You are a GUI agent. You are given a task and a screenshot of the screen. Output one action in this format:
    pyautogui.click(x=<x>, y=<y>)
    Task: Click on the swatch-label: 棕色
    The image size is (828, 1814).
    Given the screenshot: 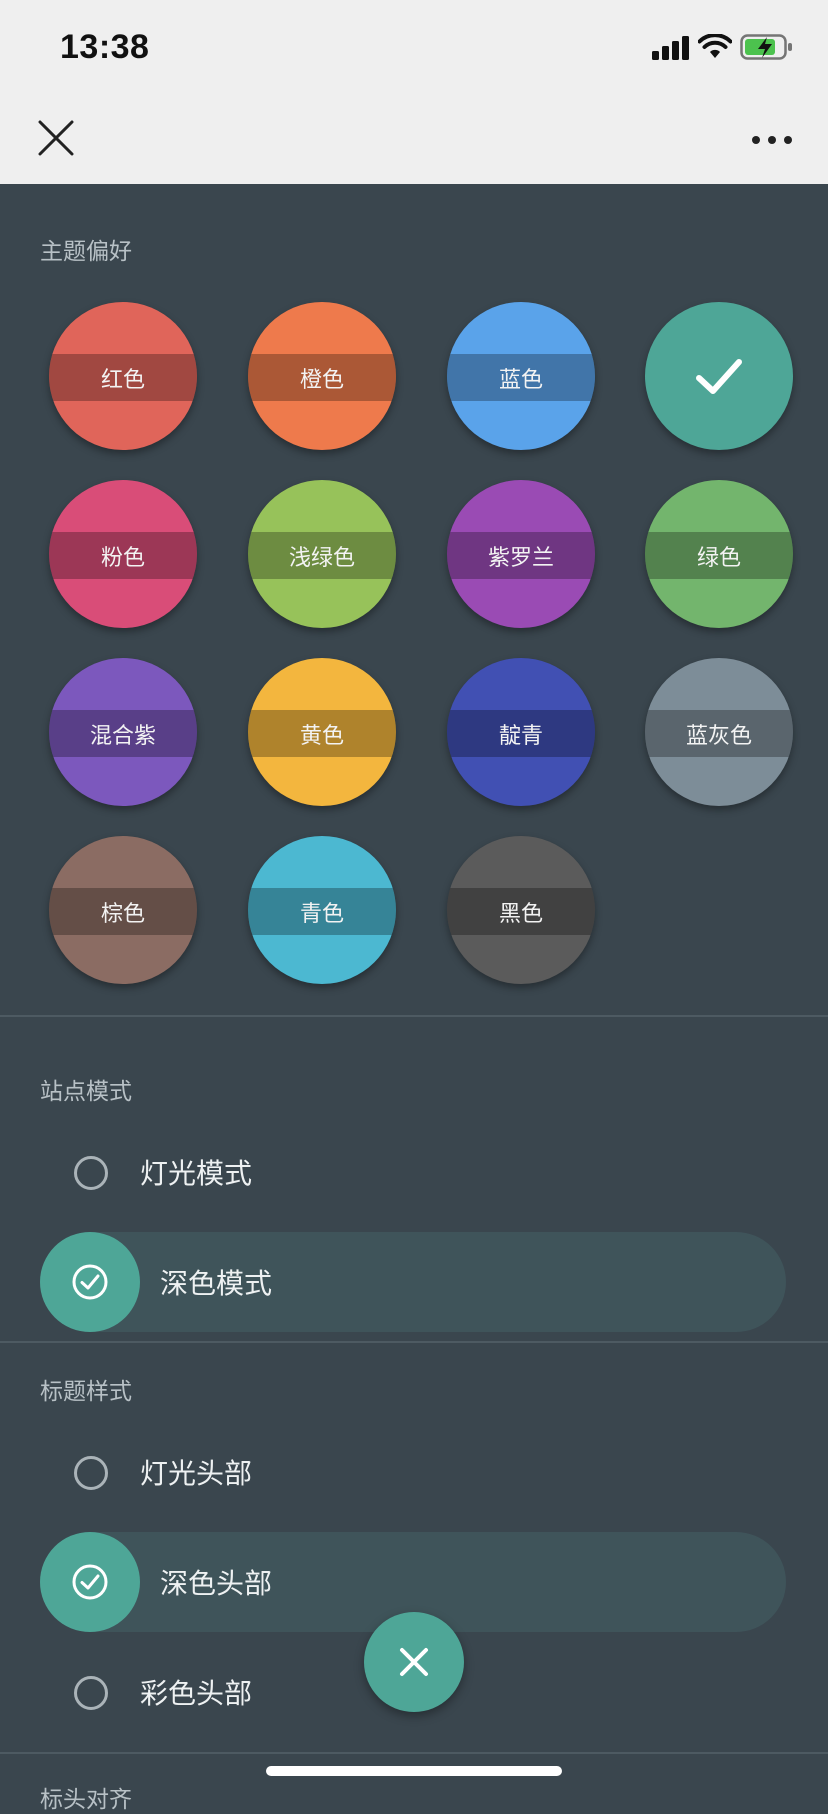 What is the action you would take?
    pyautogui.click(x=123, y=911)
    